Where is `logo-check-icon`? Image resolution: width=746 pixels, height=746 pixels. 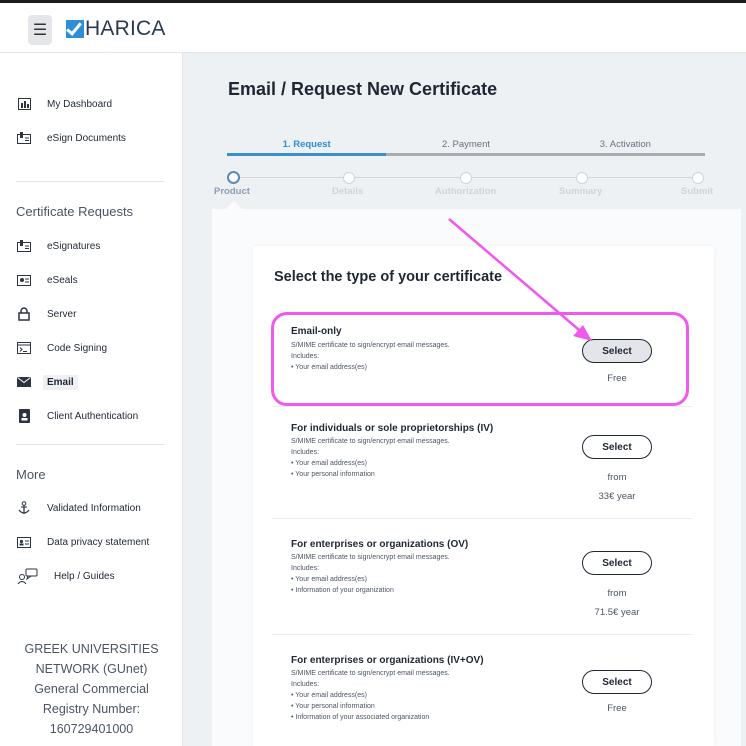
logo-check-icon is located at coordinates (75, 29).